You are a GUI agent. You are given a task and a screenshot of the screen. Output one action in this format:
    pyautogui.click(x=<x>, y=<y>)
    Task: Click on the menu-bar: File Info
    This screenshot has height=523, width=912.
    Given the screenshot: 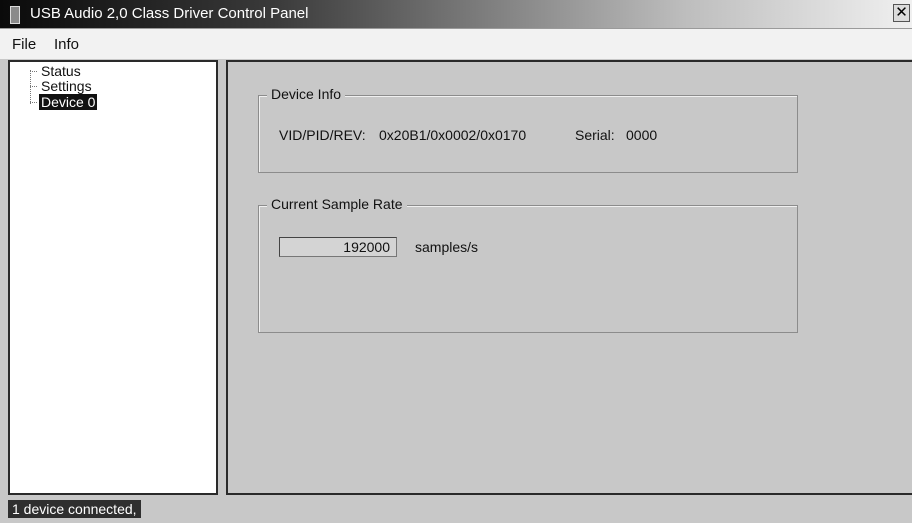 What is the action you would take?
    pyautogui.click(x=456, y=44)
    